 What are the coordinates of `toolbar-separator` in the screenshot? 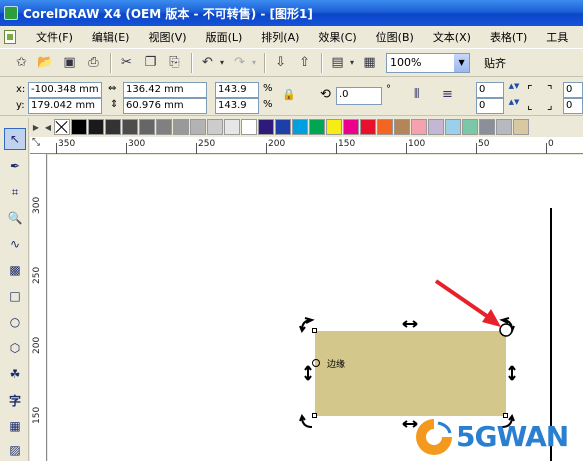 It's located at (322, 62).